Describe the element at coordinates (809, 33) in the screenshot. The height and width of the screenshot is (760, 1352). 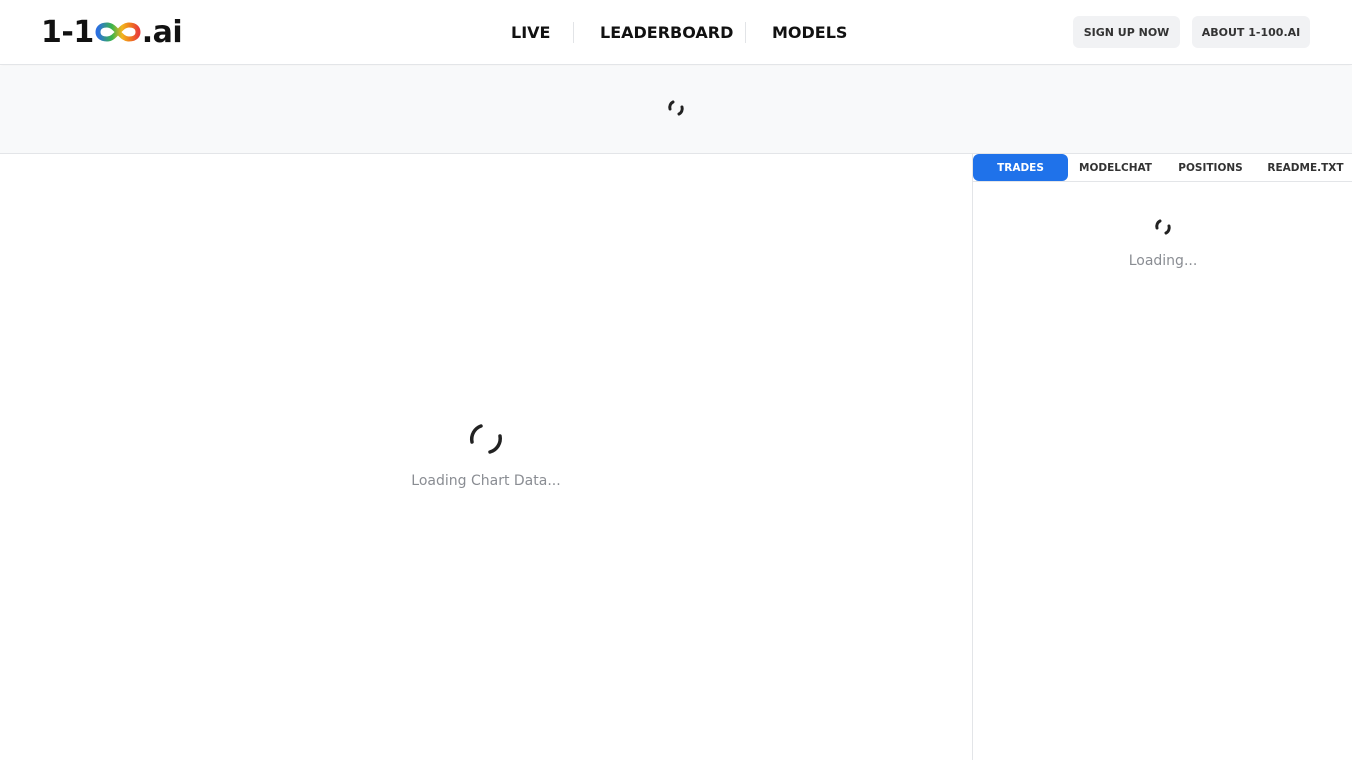
I see `nav-models: MODELS` at that location.